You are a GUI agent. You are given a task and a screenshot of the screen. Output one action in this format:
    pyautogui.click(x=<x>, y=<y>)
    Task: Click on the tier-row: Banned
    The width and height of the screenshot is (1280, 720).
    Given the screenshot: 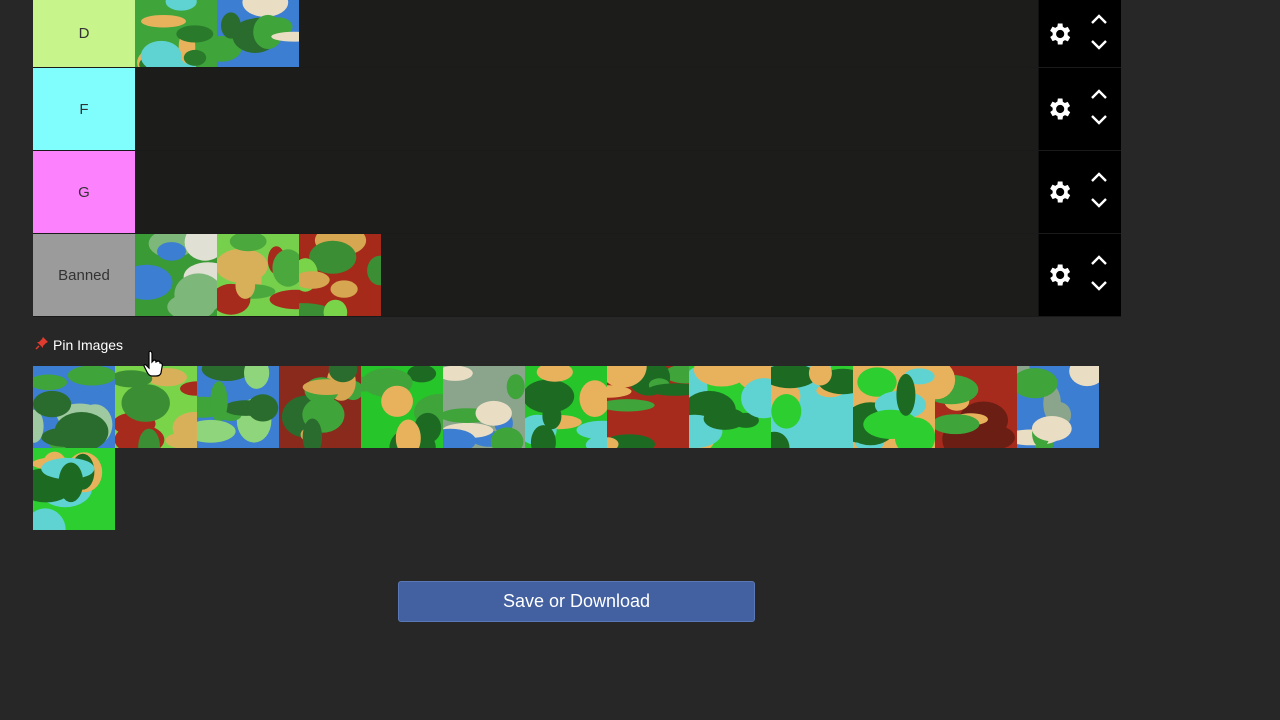 What is the action you would take?
    pyautogui.click(x=577, y=275)
    